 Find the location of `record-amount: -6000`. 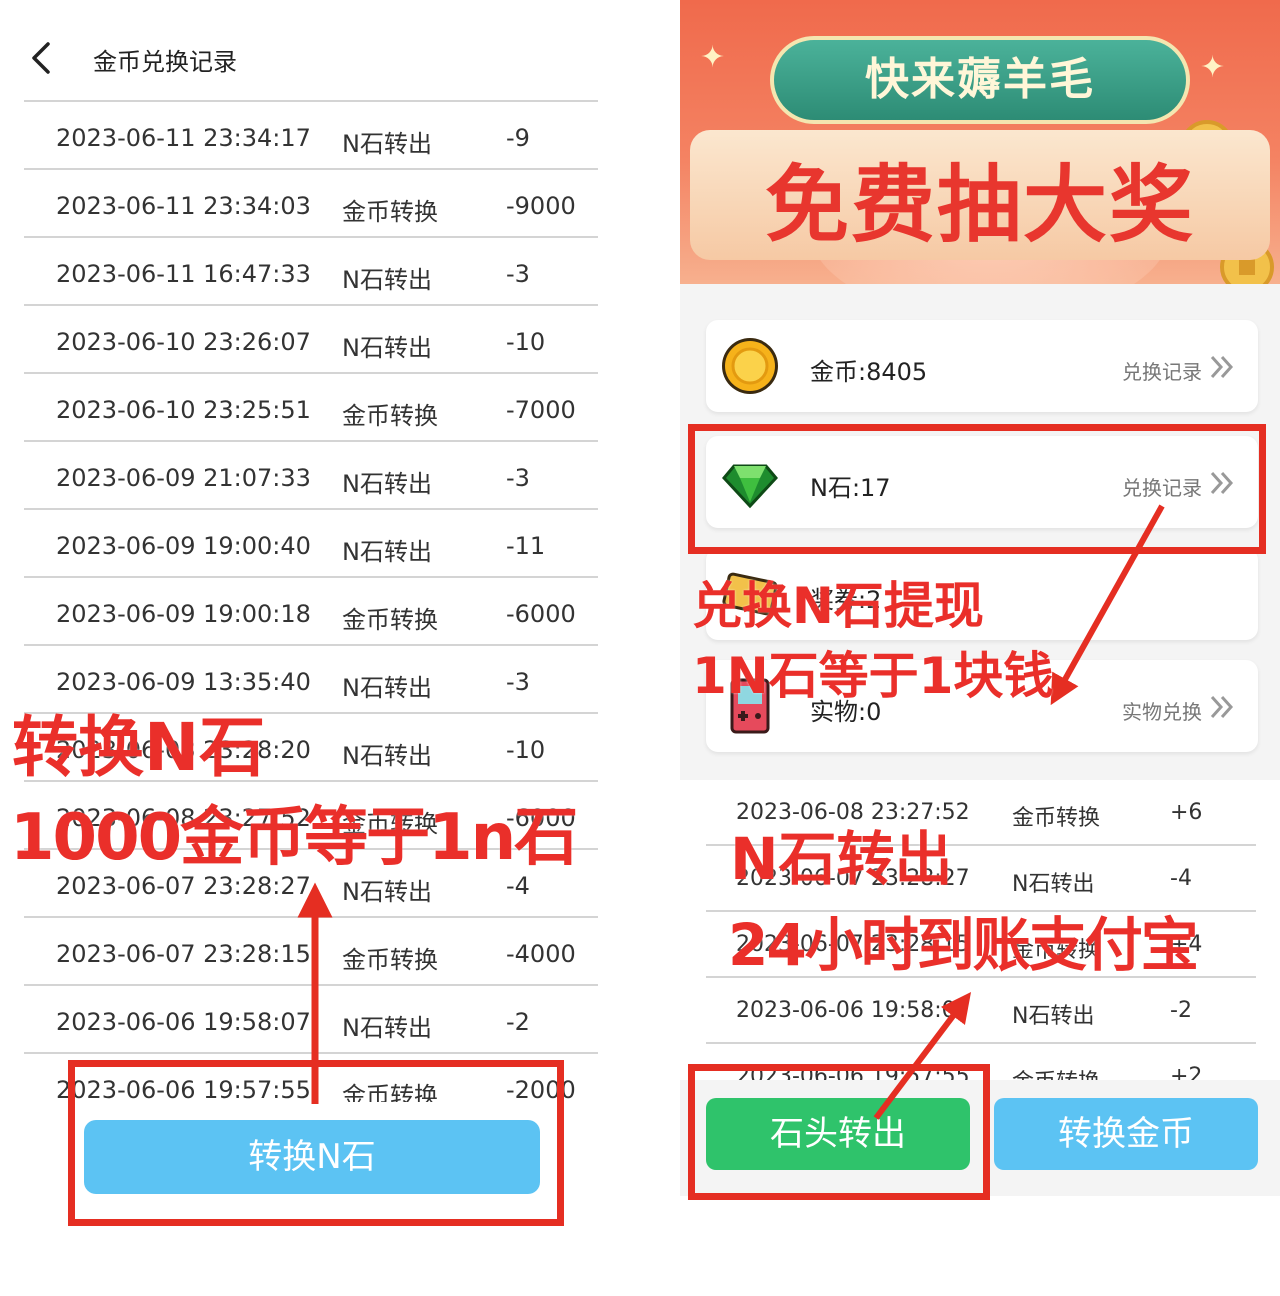

record-amount: -6000 is located at coordinates (541, 614).